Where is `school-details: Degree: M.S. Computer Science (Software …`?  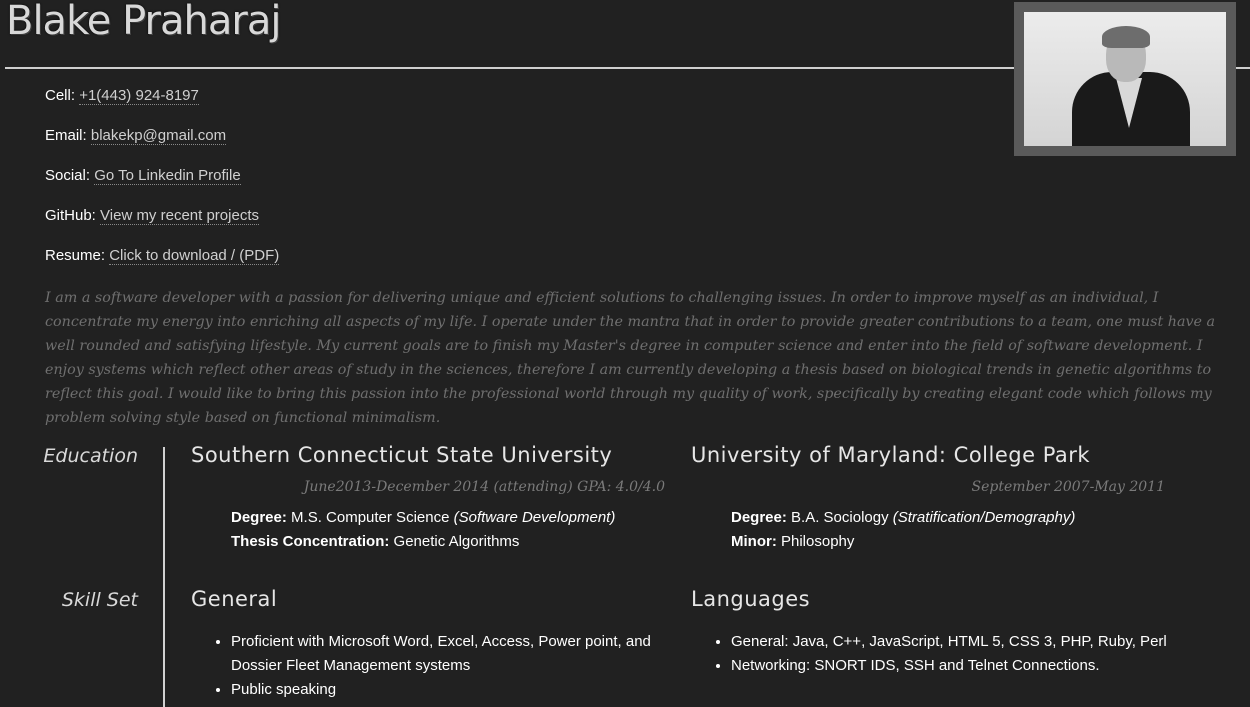 school-details: Degree: M.S. Computer Science (Software … is located at coordinates (423, 530).